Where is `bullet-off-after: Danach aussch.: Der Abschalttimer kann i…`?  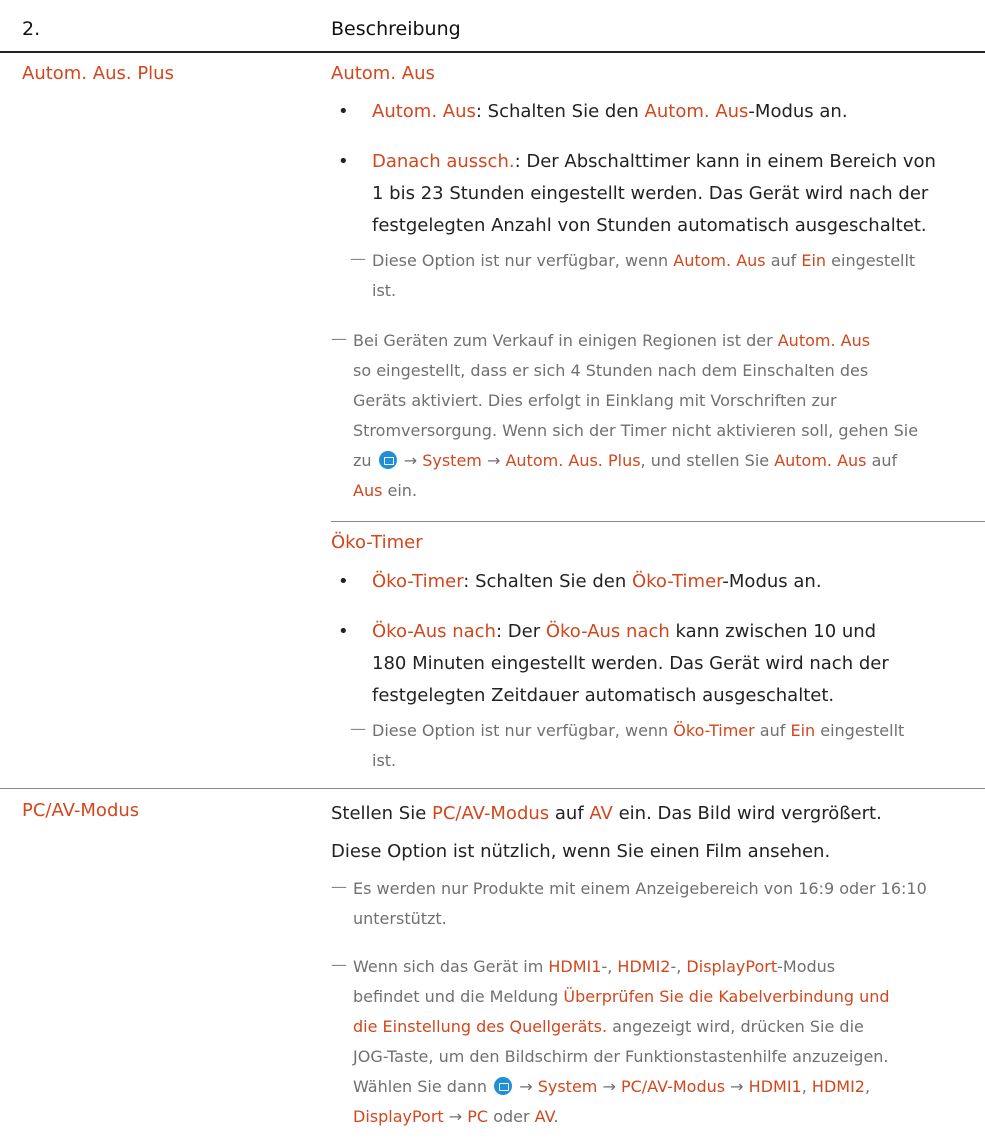 bullet-off-after: Danach aussch.: Der Abschalttimer kann i… is located at coordinates (654, 193).